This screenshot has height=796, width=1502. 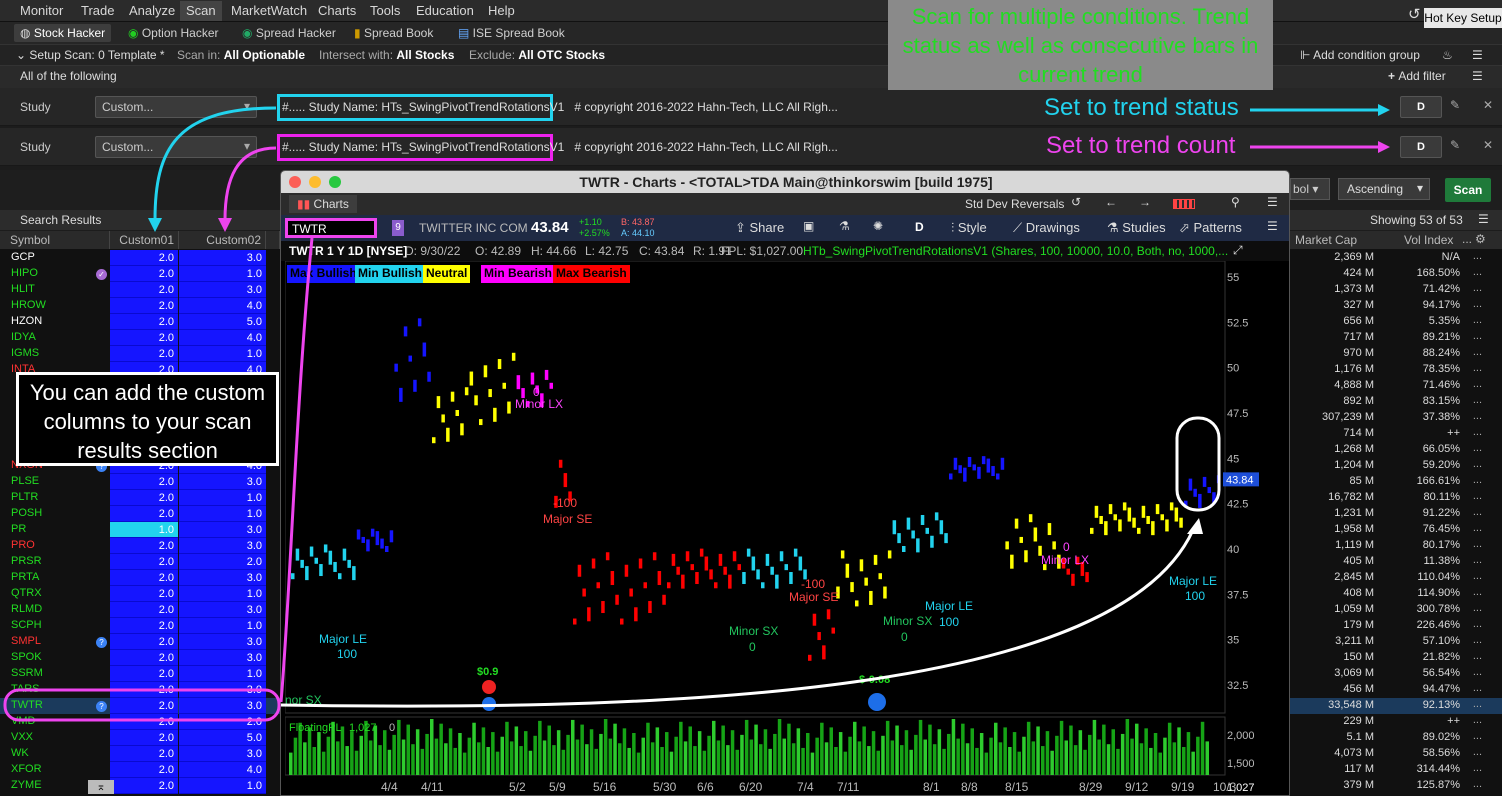 What do you see at coordinates (393, 33) in the screenshot?
I see `tab-spread-book: ▮ Spread Book` at bounding box center [393, 33].